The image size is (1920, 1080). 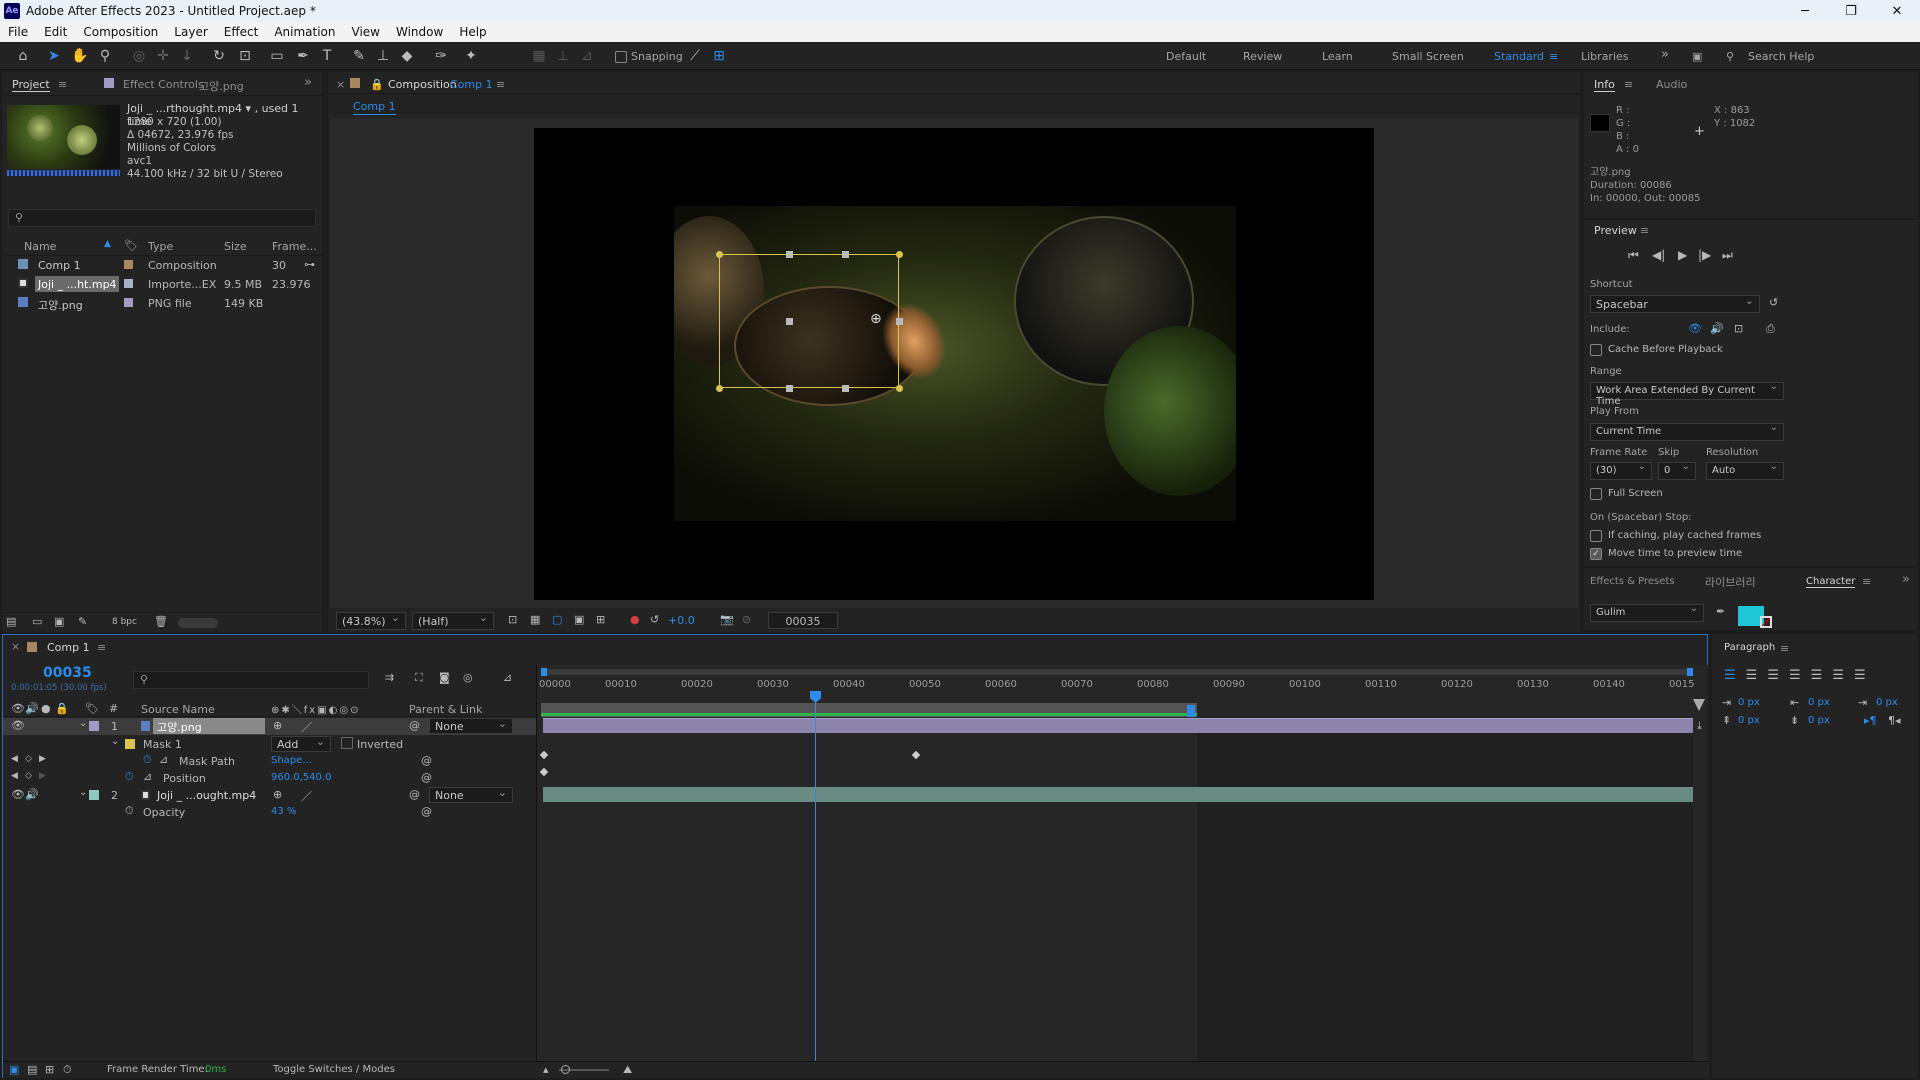 What do you see at coordinates (209, 726) in the screenshot?
I see `layer-name: 고양.png` at bounding box center [209, 726].